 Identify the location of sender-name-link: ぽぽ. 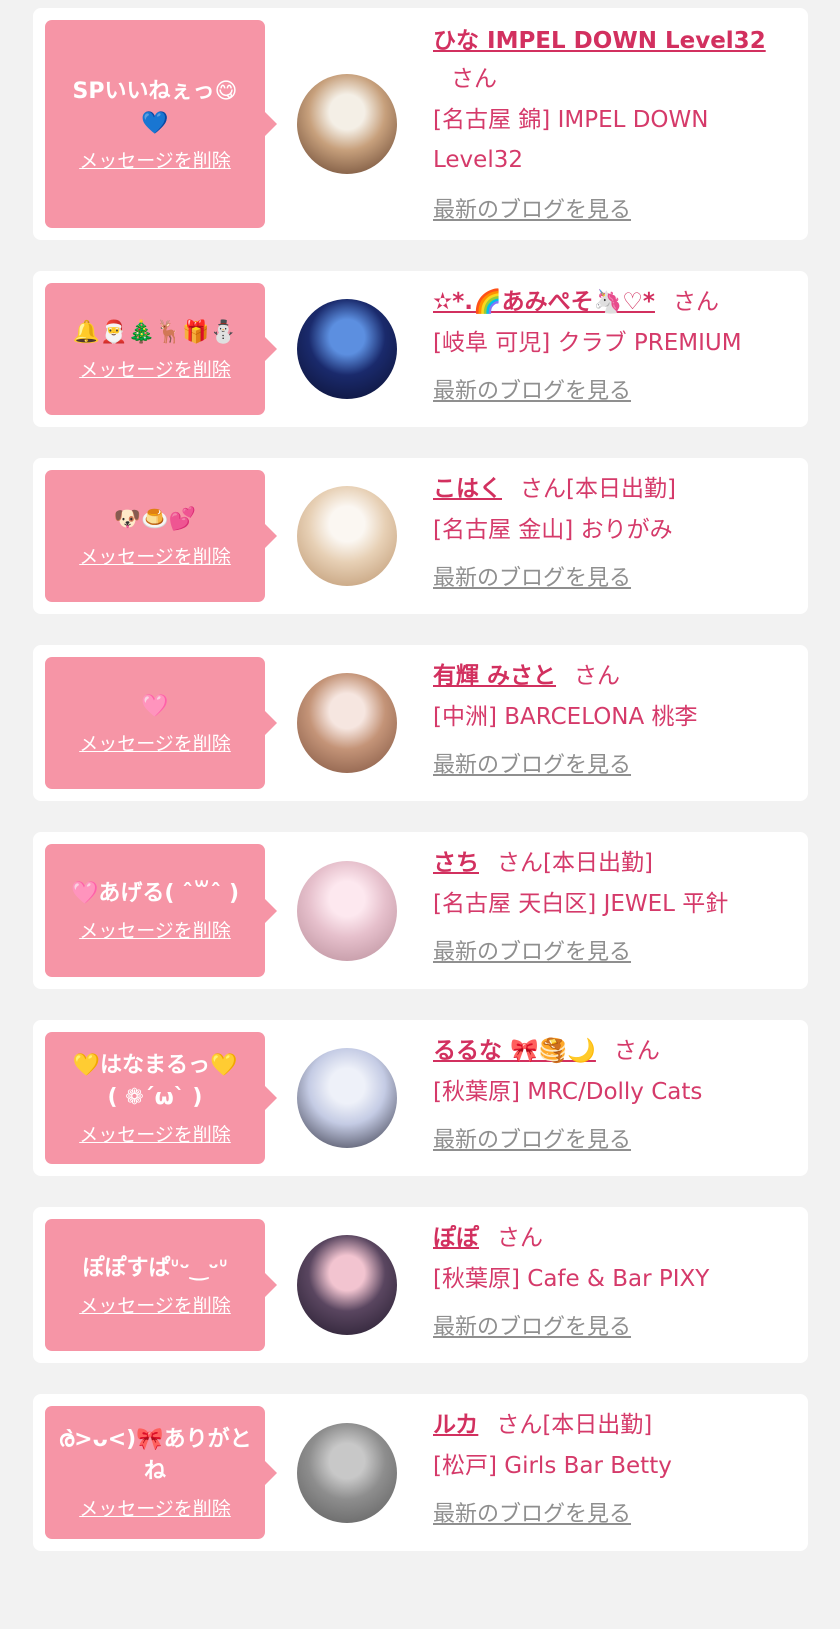
(456, 1238).